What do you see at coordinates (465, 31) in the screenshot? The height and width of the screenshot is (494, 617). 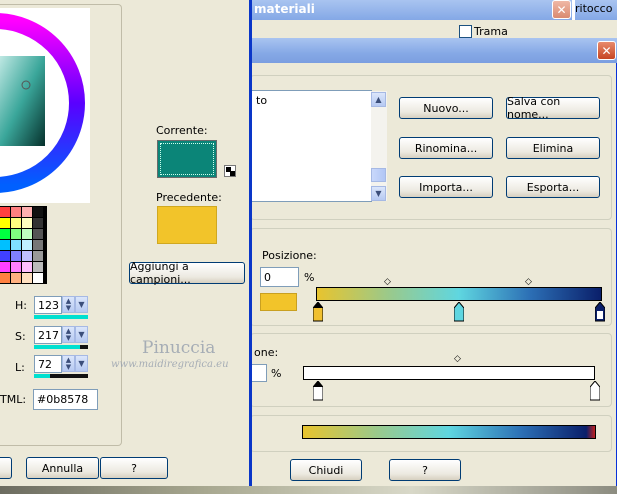 I see `trama-checkbox` at bounding box center [465, 31].